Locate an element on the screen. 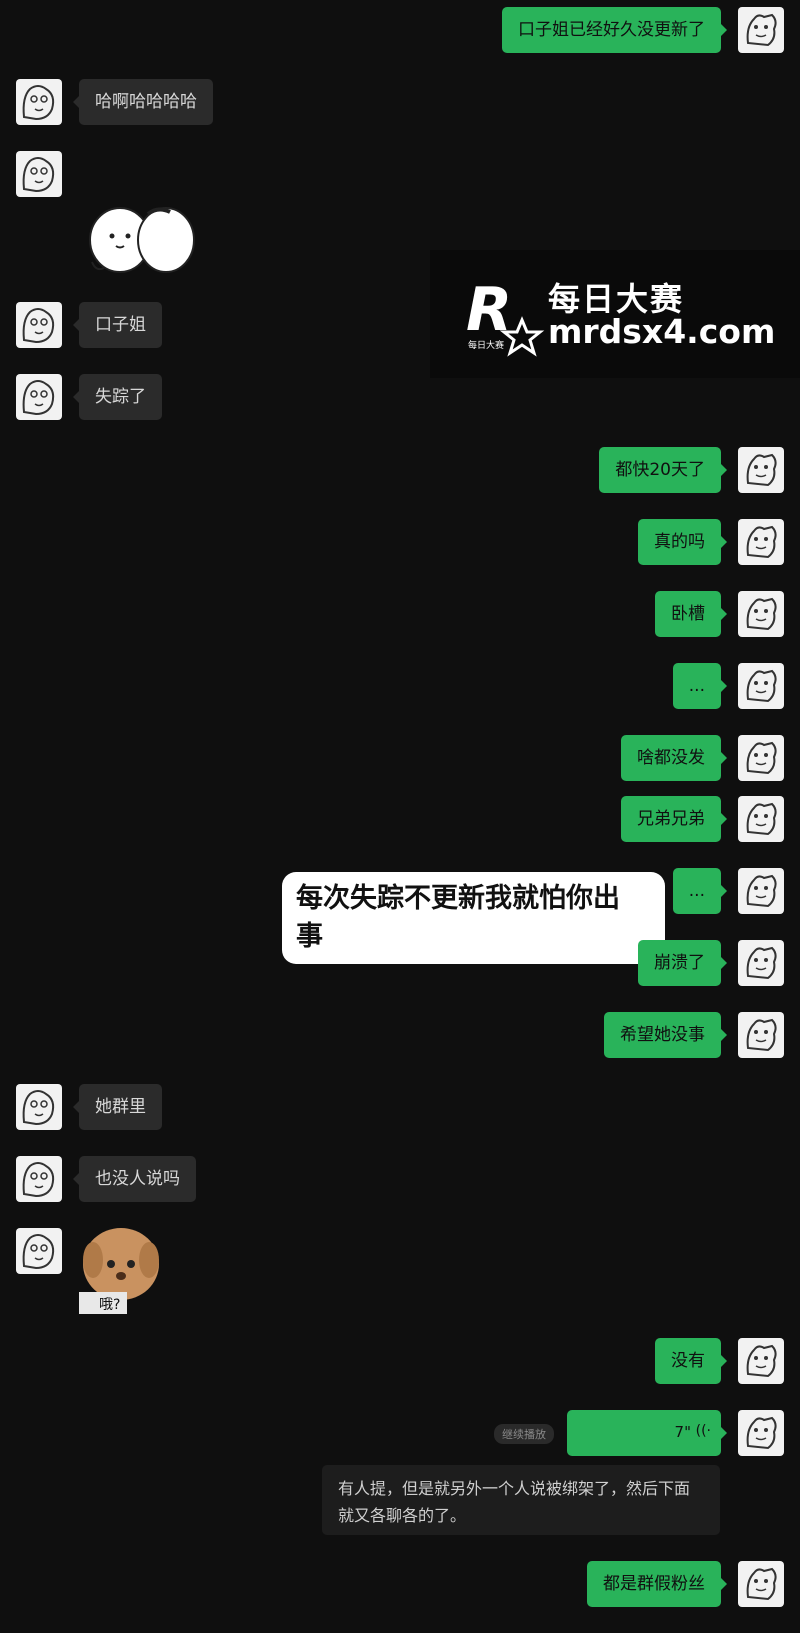  message-bubble: 啥都没发 is located at coordinates (674, 758).